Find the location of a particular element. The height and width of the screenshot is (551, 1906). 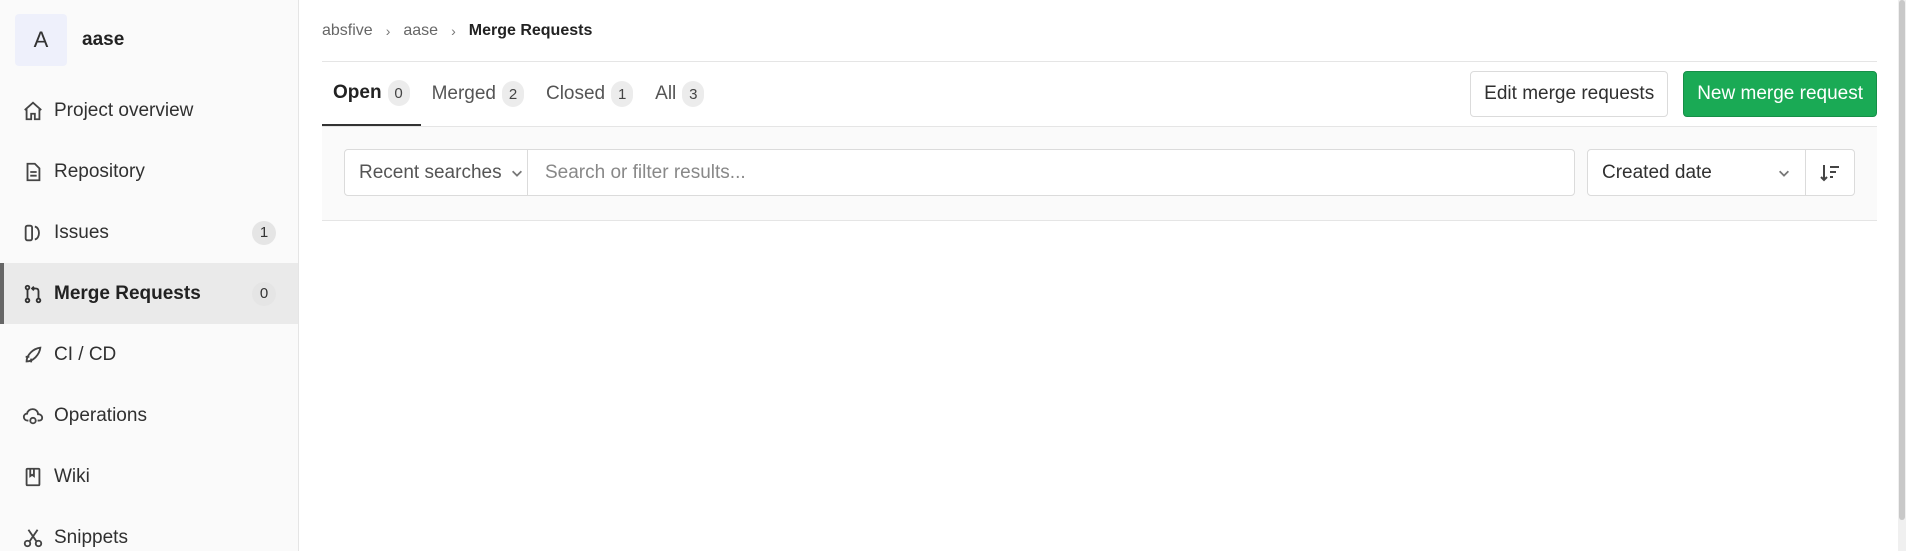

sort-lowest-icon is located at coordinates (1829, 172).